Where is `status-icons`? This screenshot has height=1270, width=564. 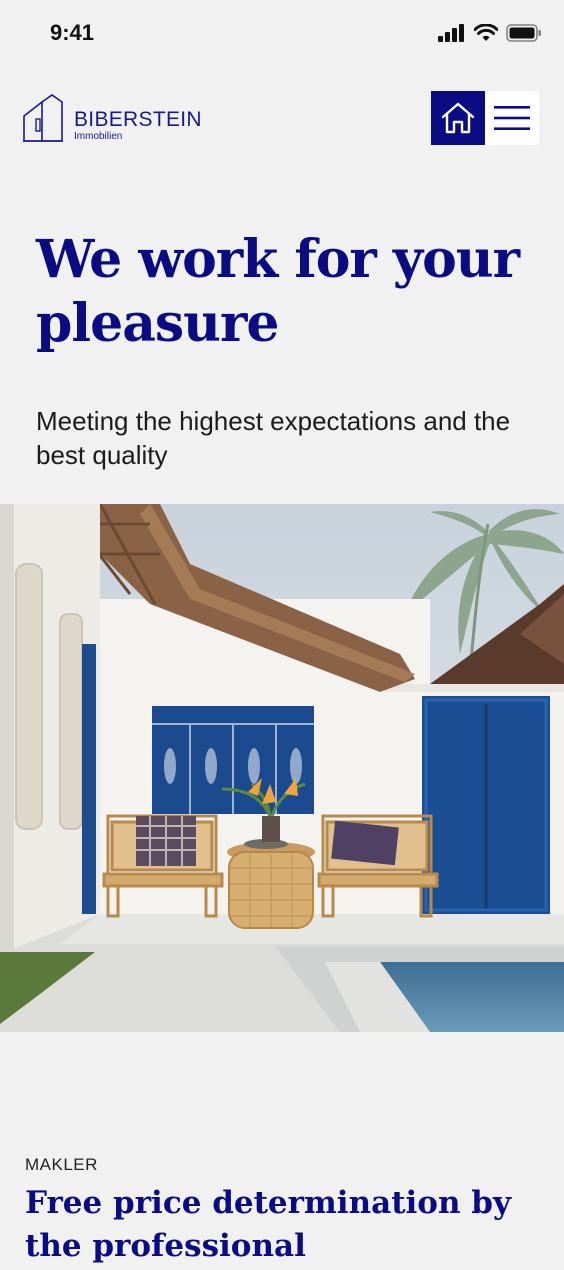 status-icons is located at coordinates (490, 33).